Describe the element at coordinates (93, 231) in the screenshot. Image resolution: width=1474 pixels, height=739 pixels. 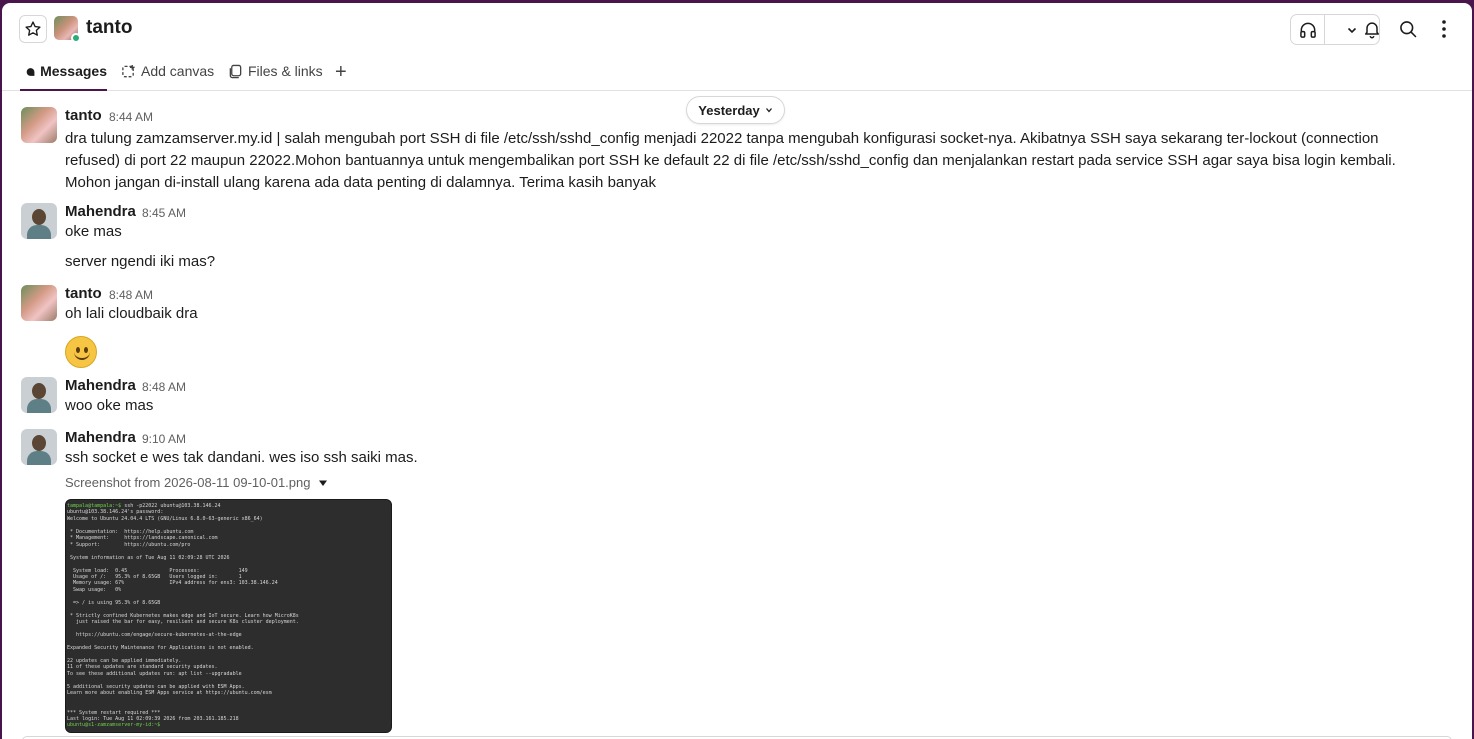
I see `message-text: oke mas` at that location.